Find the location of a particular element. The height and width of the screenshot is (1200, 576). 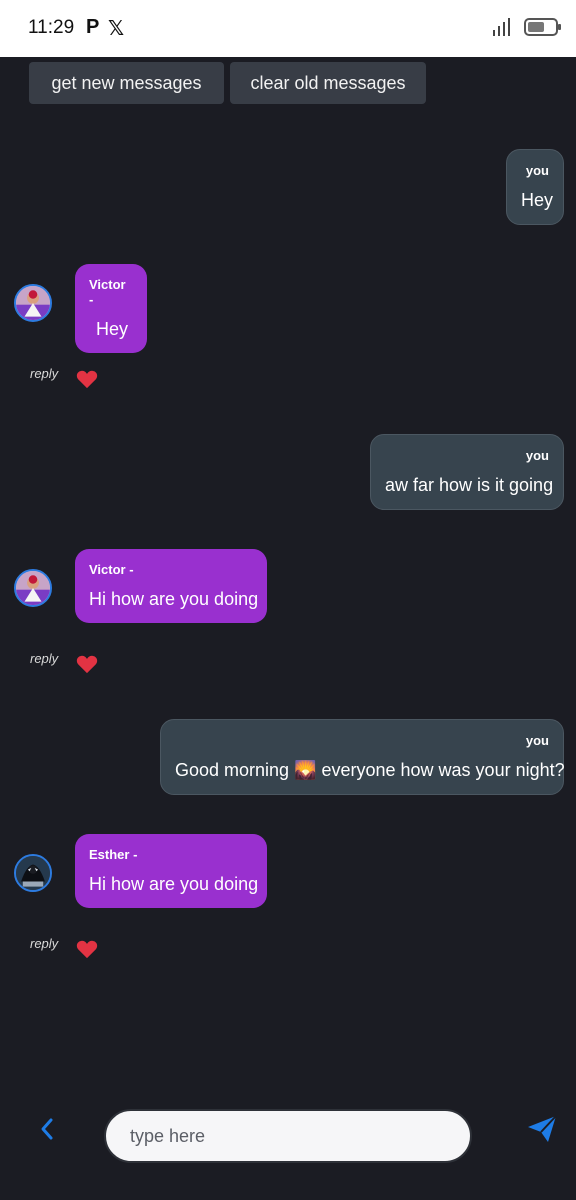

chevron-left-icon is located at coordinates (47, 1129).